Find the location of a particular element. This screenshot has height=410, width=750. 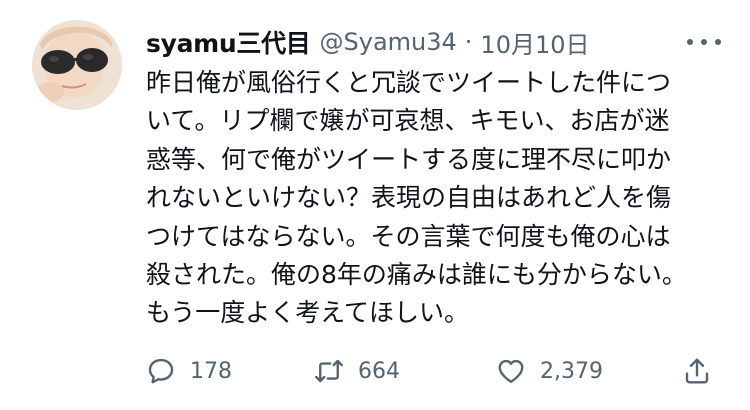

retweet-count: 664 is located at coordinates (379, 371).